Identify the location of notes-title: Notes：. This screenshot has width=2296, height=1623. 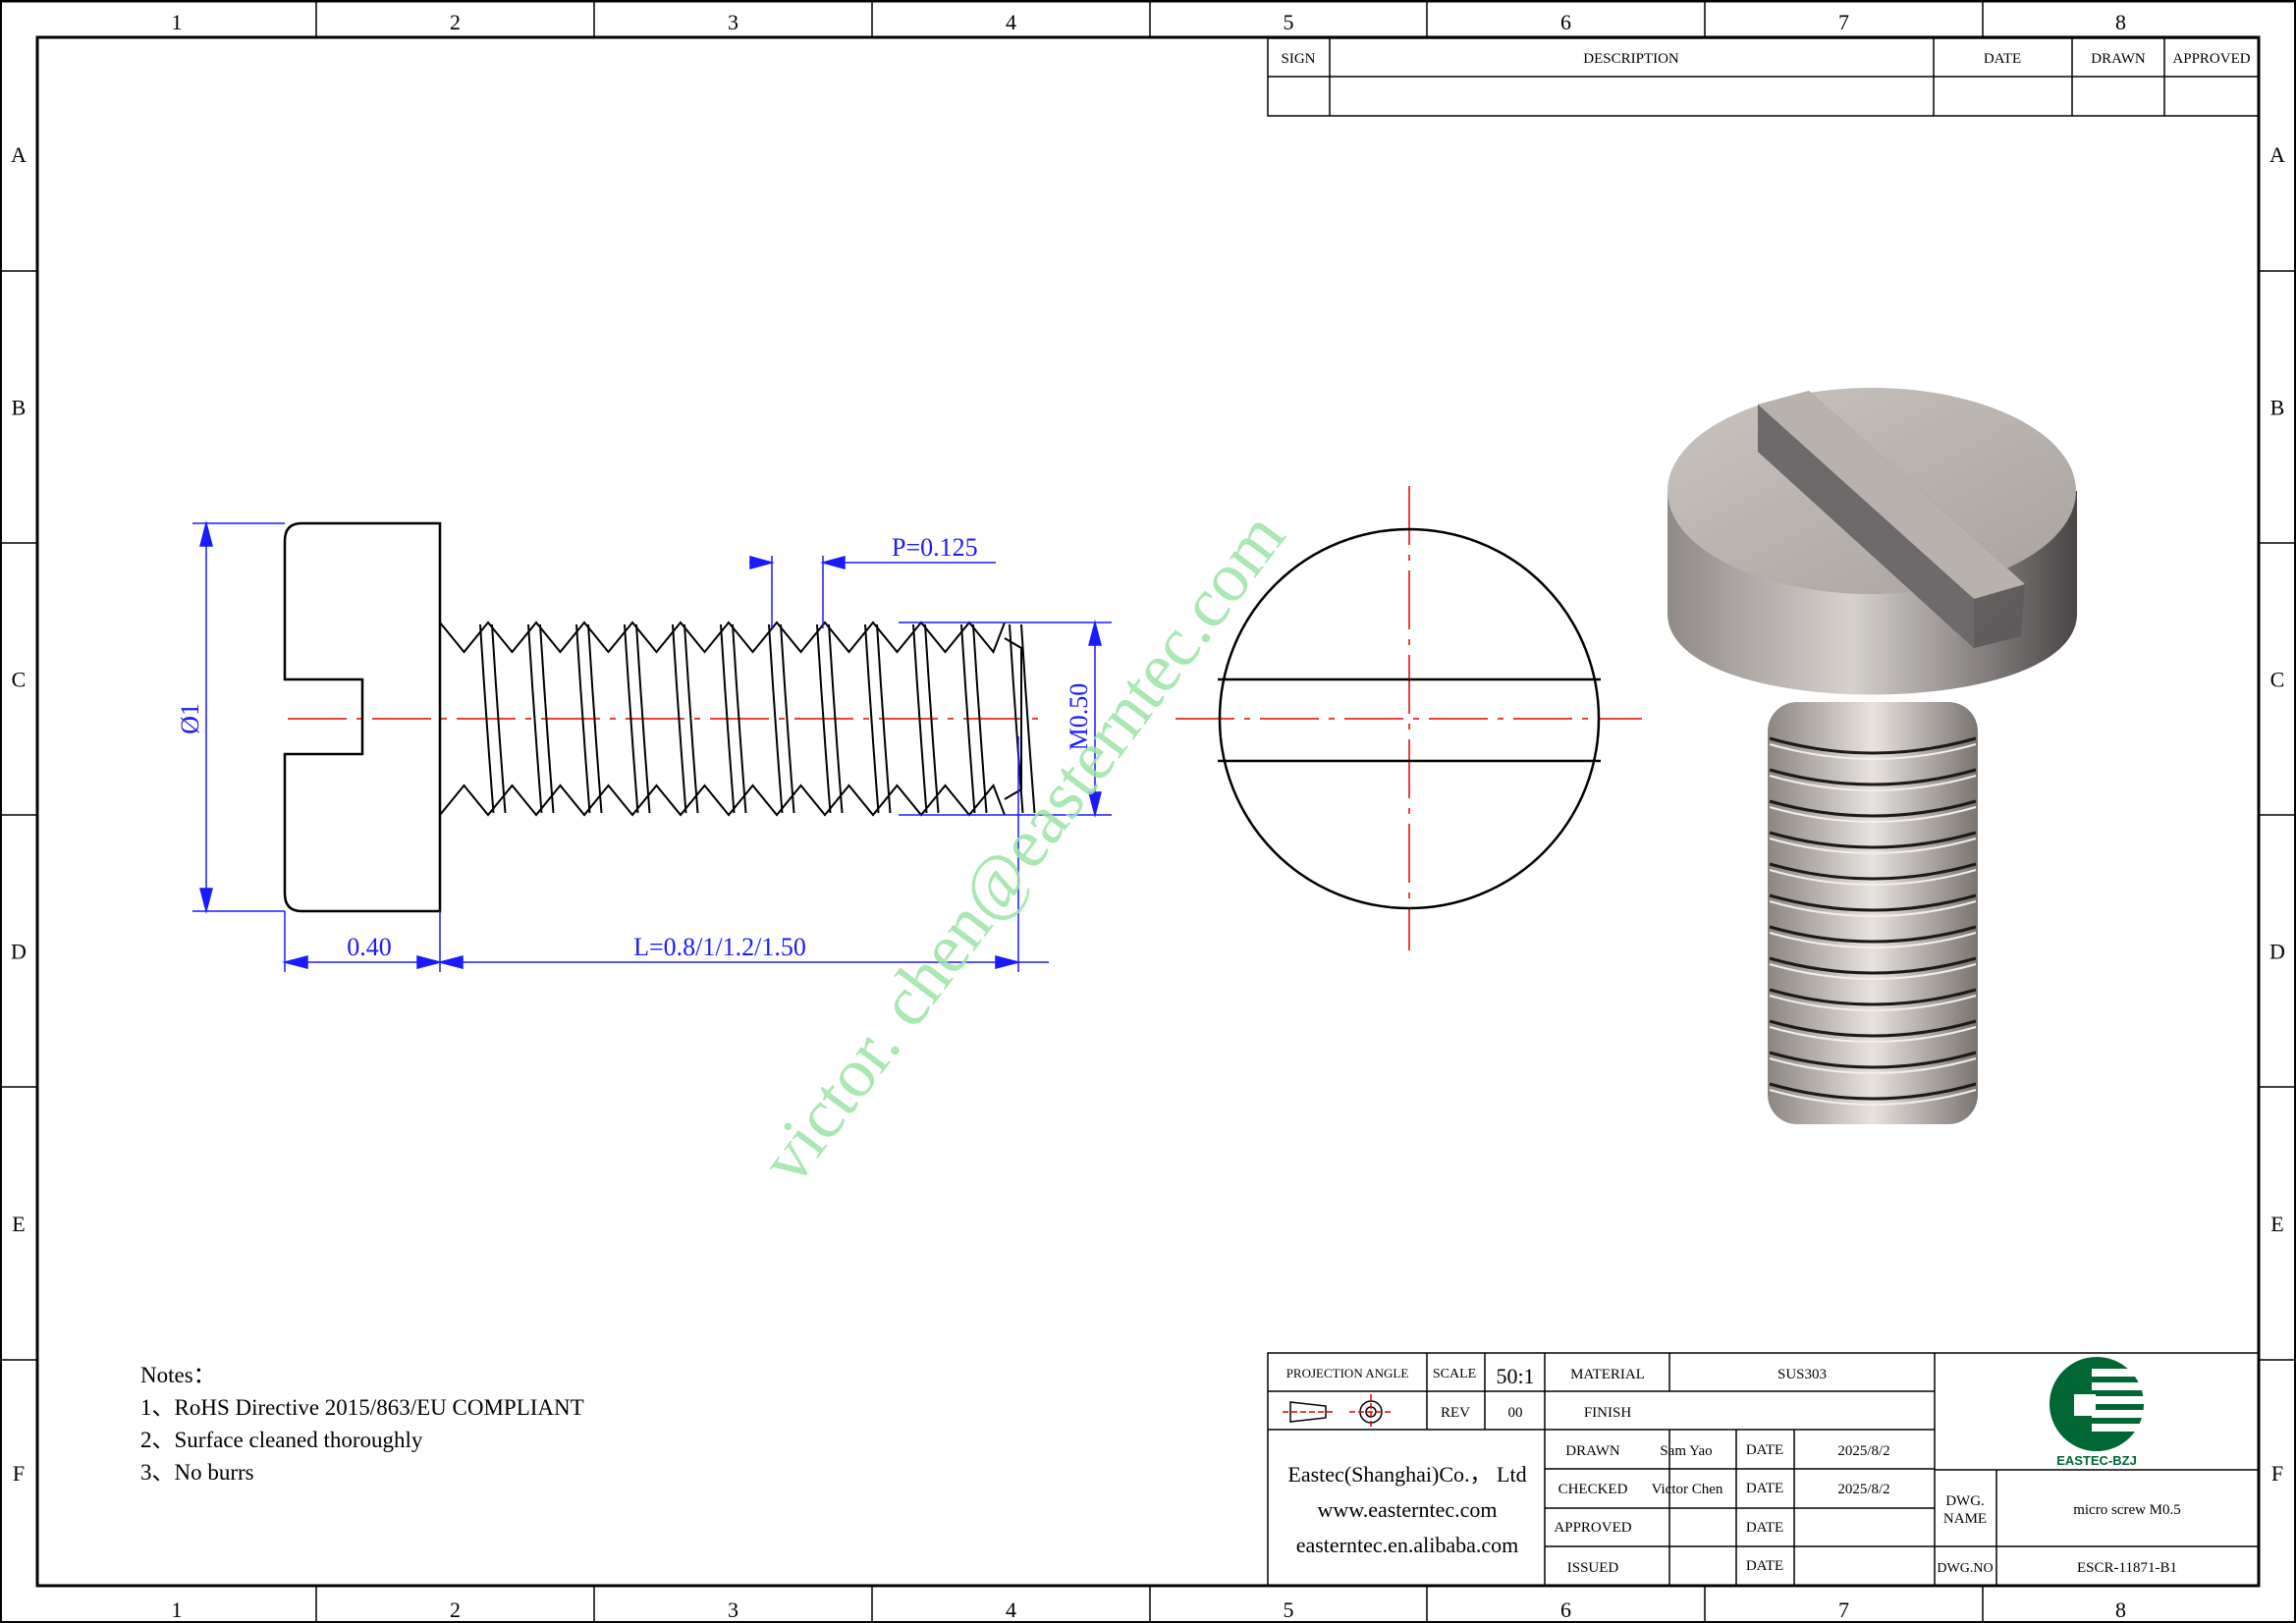
(178, 1375).